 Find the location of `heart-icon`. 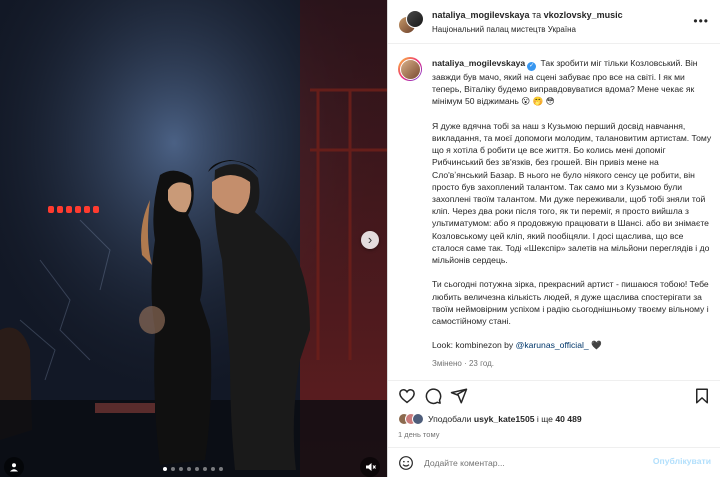

heart-icon is located at coordinates (407, 396).